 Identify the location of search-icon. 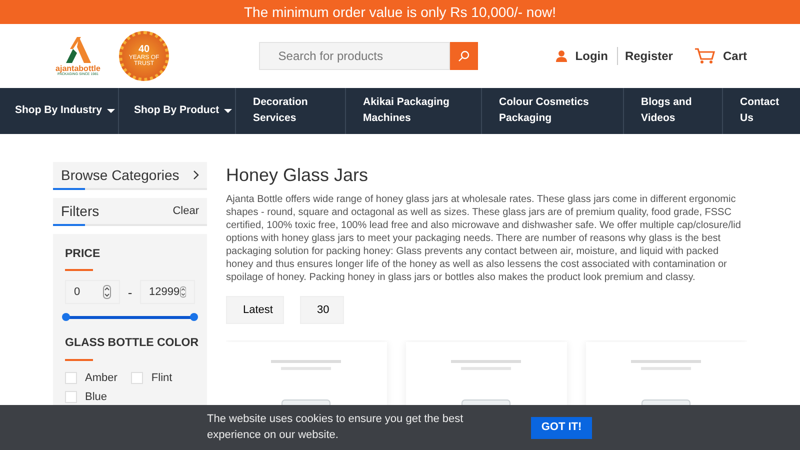
(464, 56).